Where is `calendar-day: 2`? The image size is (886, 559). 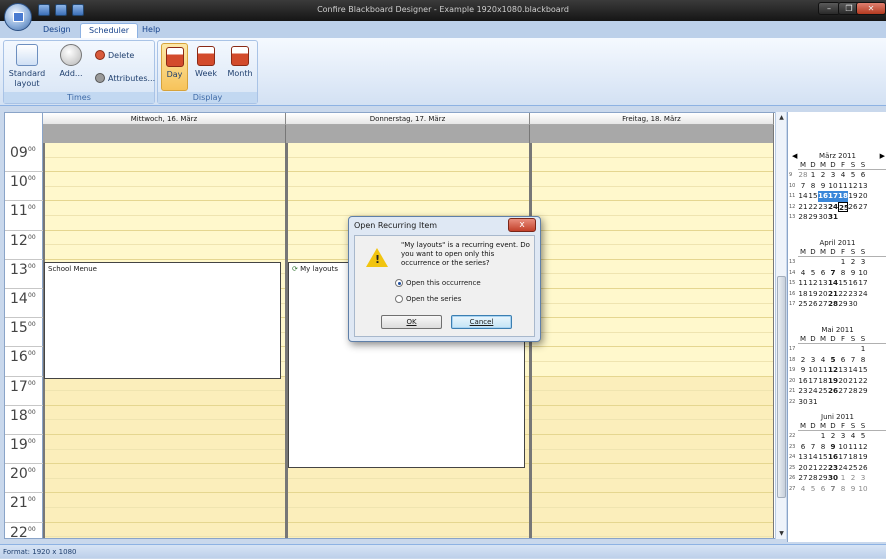 calendar-day: 2 is located at coordinates (803, 360).